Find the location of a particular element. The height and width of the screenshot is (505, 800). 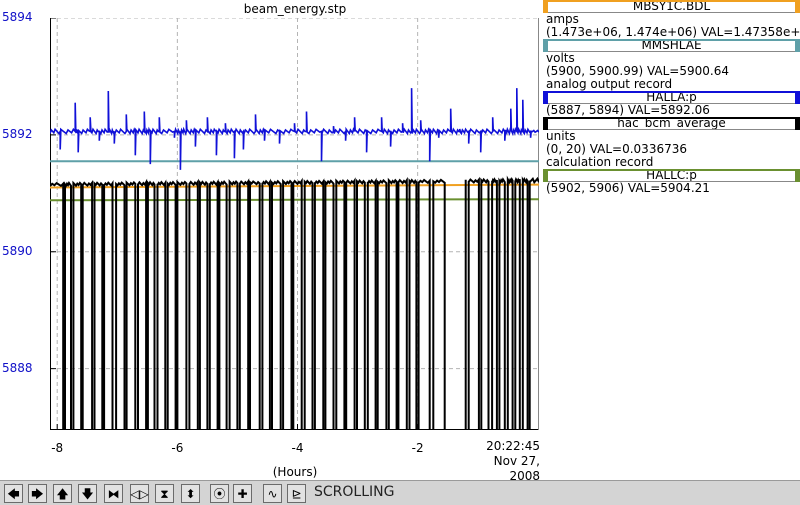

legend-pv-hallc-p: HALLC:p is located at coordinates (671, 175).